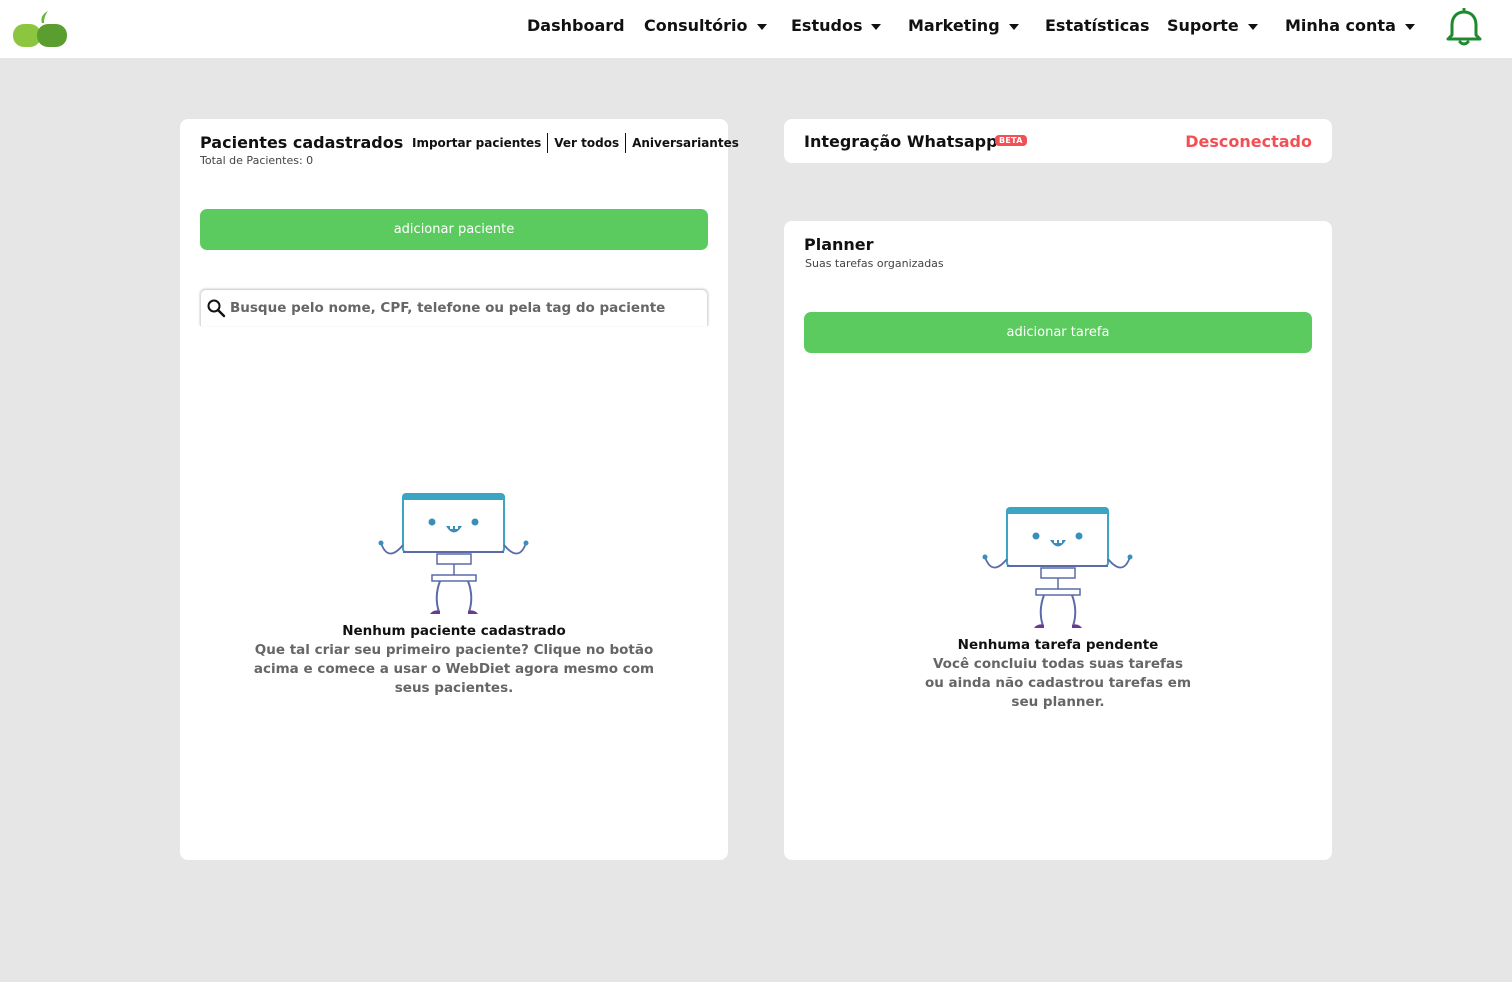 The width and height of the screenshot is (1512, 982). What do you see at coordinates (1203, 25) in the screenshot?
I see `nav-label: Suporte` at bounding box center [1203, 25].